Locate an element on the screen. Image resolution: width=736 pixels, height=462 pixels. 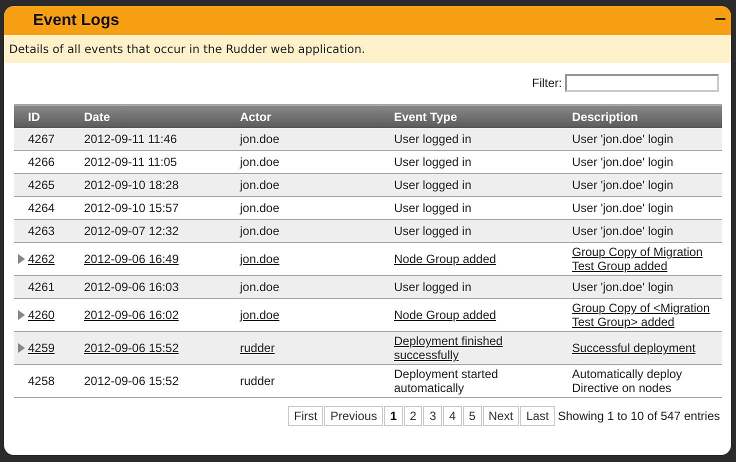
event-description-link: Group Copy of <Migration Test Group> added is located at coordinates (644, 315).